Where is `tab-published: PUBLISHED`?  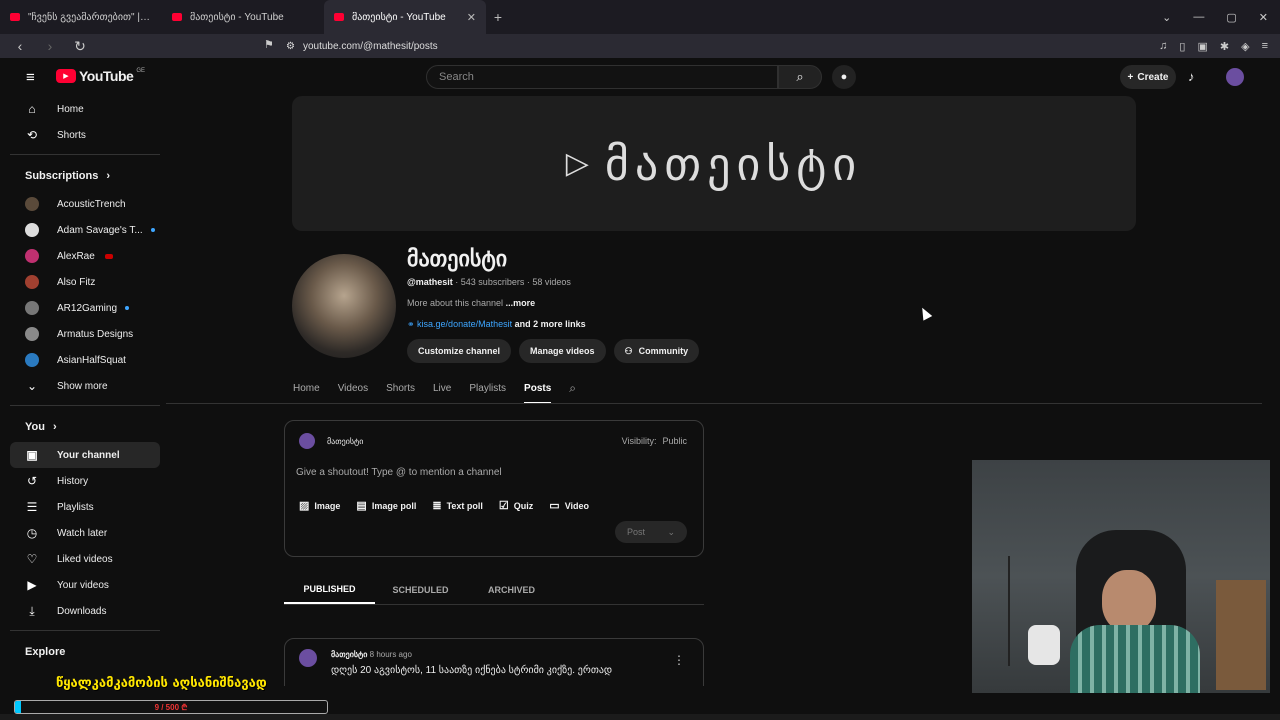
tab-published: PUBLISHED is located at coordinates (329, 590).